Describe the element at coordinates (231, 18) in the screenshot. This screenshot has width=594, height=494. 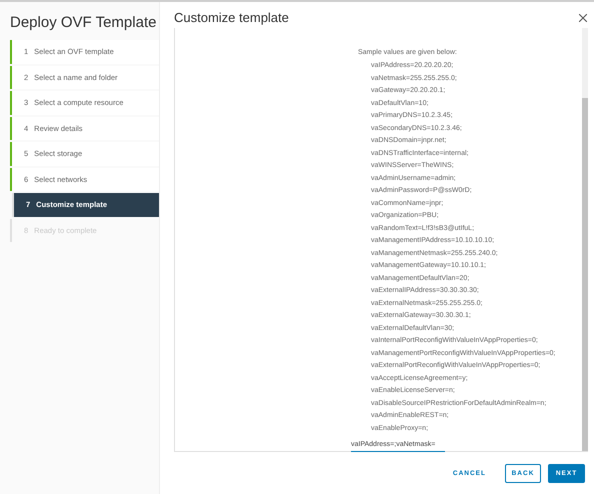
I see `page-title: Customize template` at that location.